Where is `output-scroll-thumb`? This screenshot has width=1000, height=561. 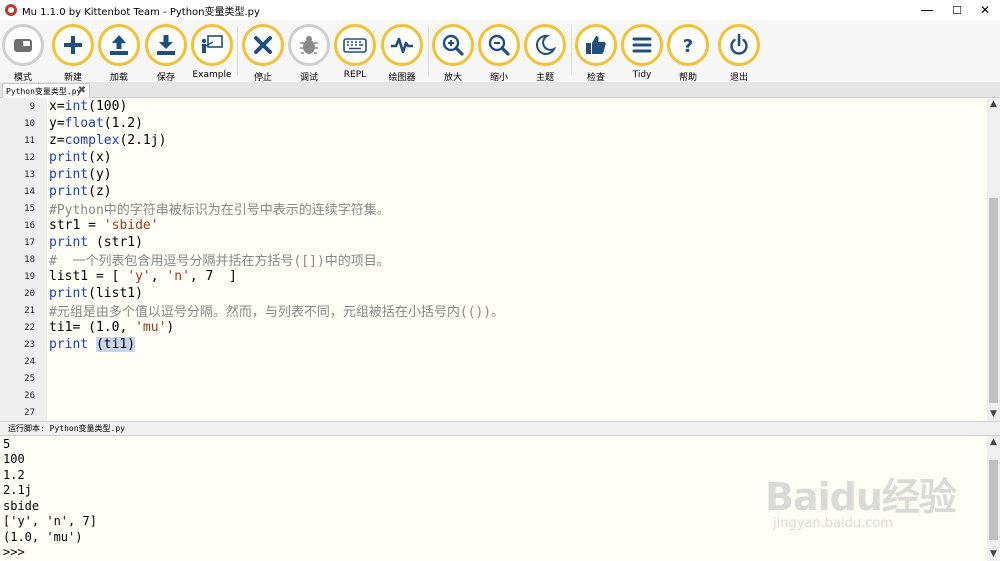
output-scroll-thumb is located at coordinates (993, 500).